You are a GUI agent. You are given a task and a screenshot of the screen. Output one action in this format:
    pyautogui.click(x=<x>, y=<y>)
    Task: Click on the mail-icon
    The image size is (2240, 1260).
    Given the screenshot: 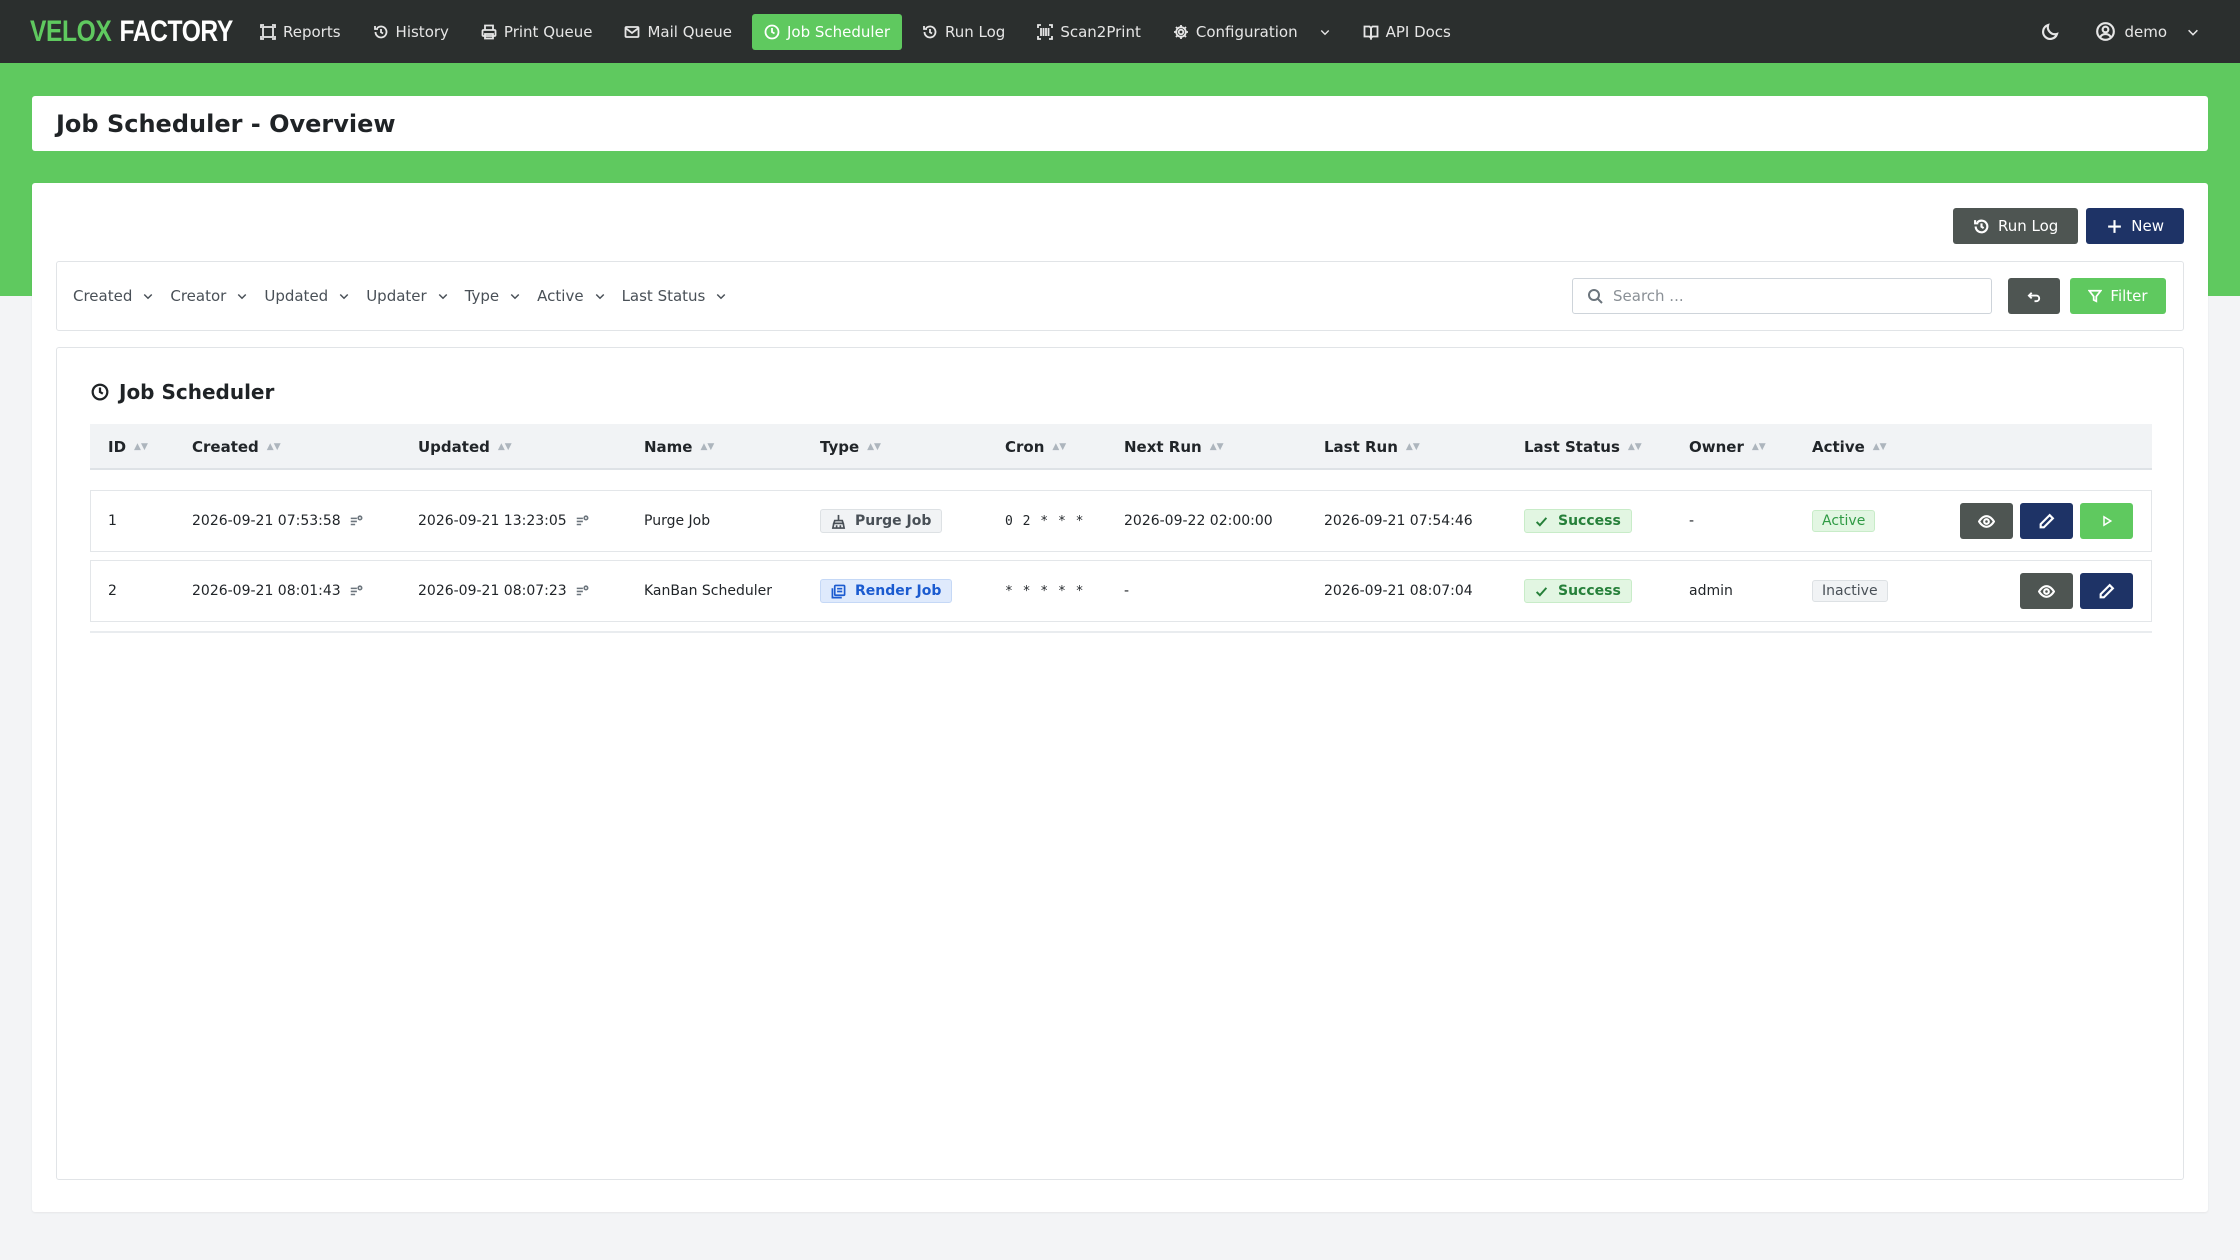 What is the action you would take?
    pyautogui.click(x=632, y=31)
    